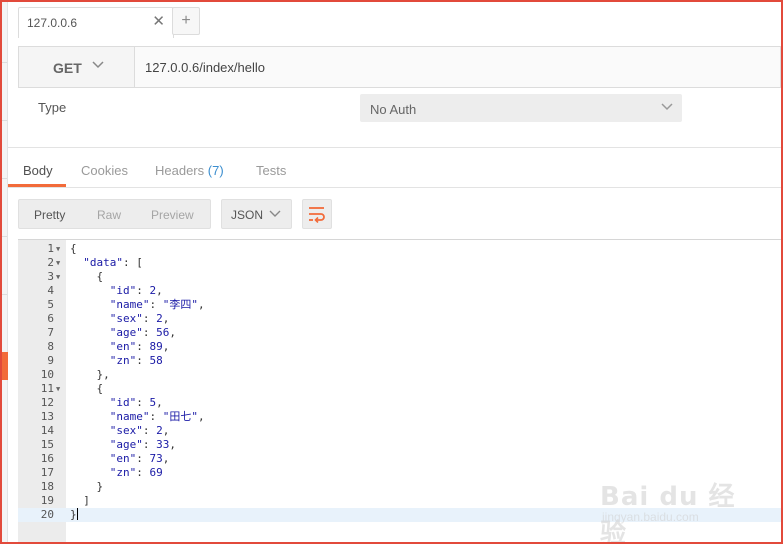 The width and height of the screenshot is (783, 544). Describe the element at coordinates (50, 360) in the screenshot. I see `line-number: 9` at that location.